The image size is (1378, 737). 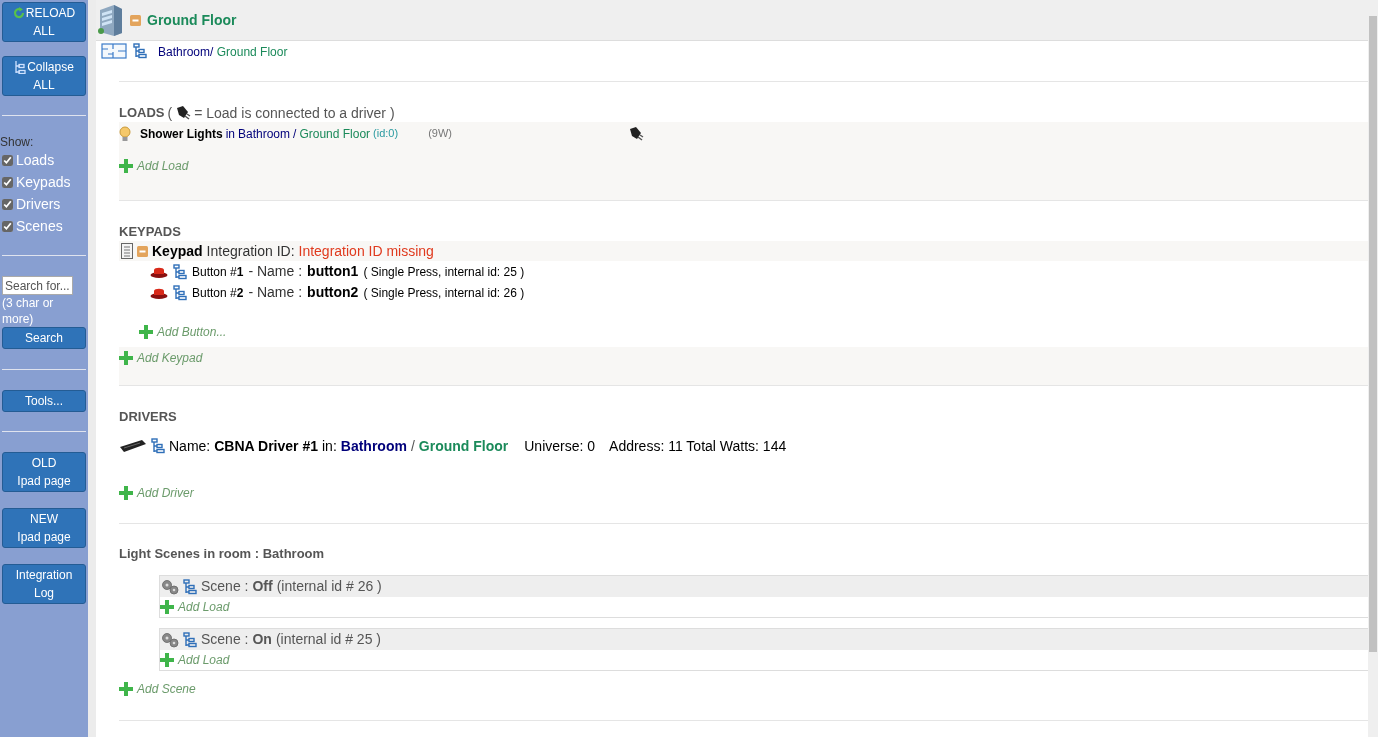 What do you see at coordinates (28, 311) in the screenshot?
I see `search-hint: (3 char or more)` at bounding box center [28, 311].